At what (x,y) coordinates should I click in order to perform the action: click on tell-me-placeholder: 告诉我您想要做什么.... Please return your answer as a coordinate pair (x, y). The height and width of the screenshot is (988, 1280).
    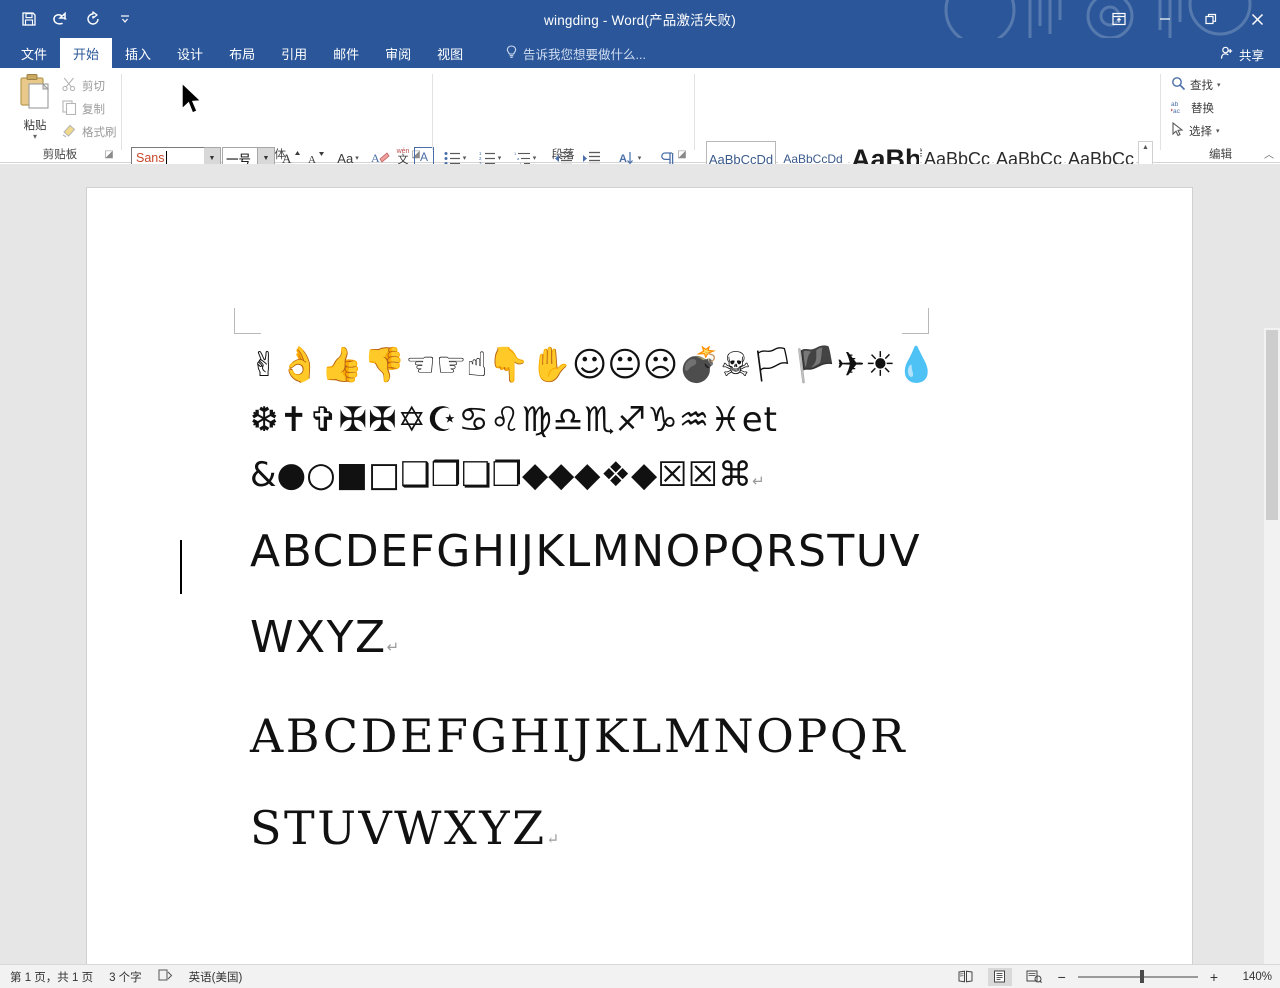
    Looking at the image, I should click on (584, 54).